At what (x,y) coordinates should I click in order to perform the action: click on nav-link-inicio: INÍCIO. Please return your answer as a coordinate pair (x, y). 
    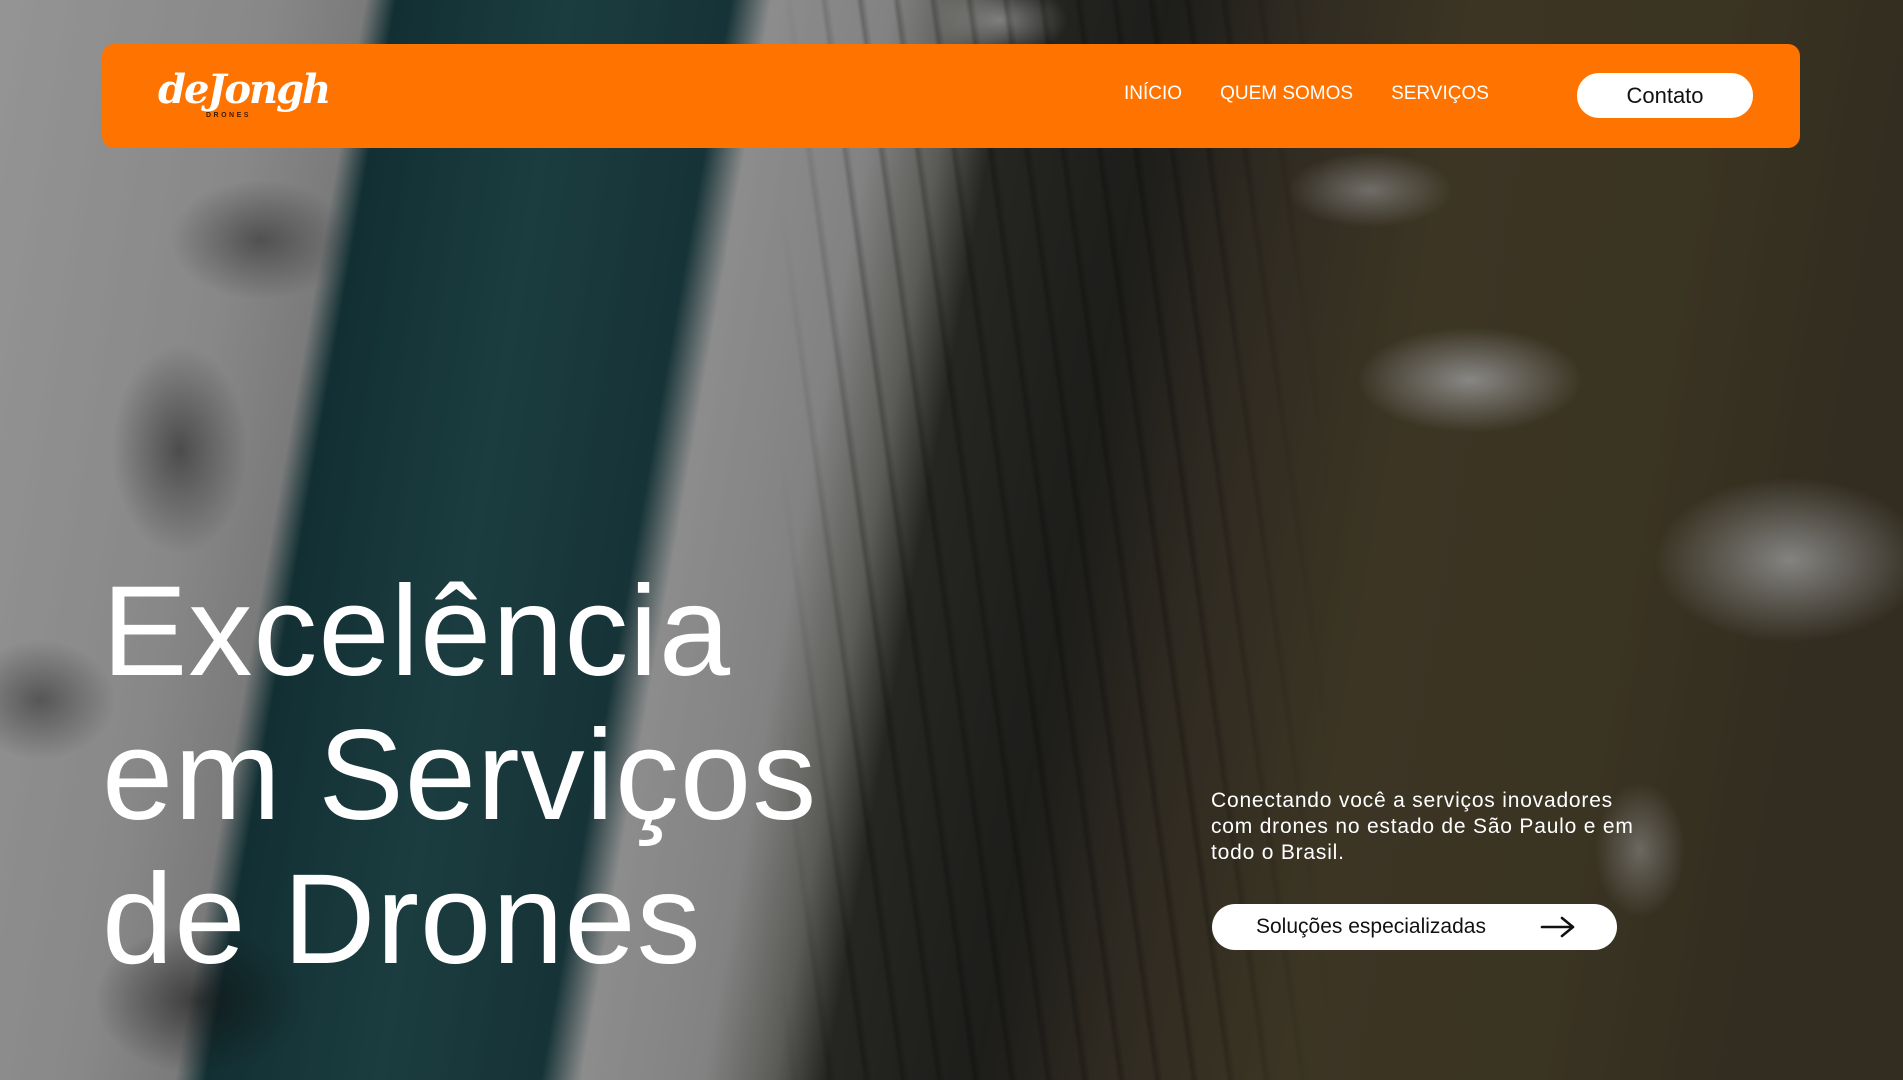
    Looking at the image, I should click on (1153, 94).